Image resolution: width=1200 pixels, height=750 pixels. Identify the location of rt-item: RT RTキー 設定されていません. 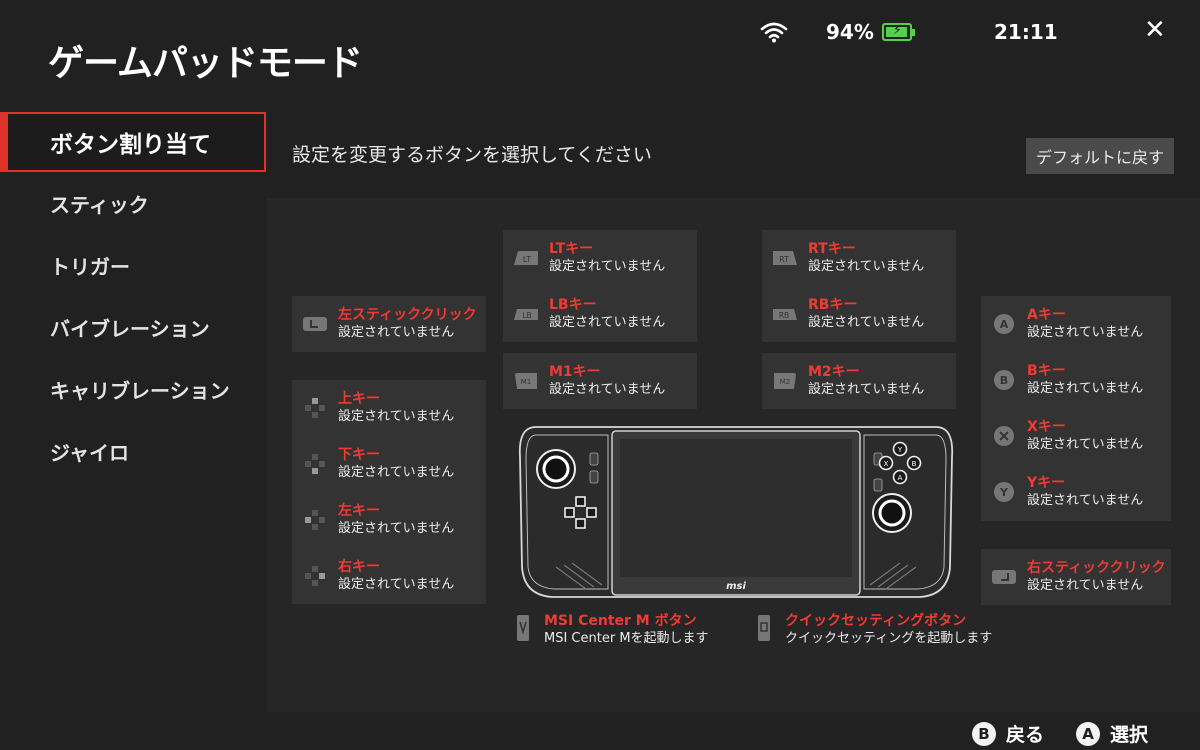
(859, 258).